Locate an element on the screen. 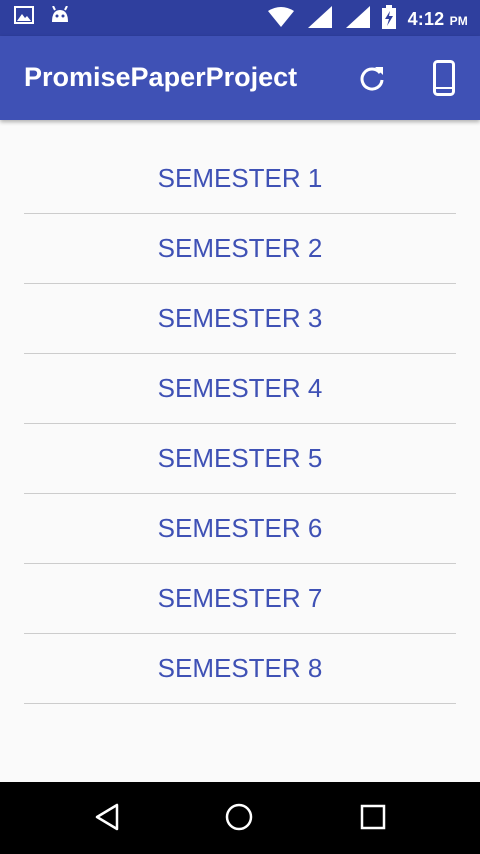 The width and height of the screenshot is (480, 854). list-item: SEMESTER 1 is located at coordinates (240, 179).